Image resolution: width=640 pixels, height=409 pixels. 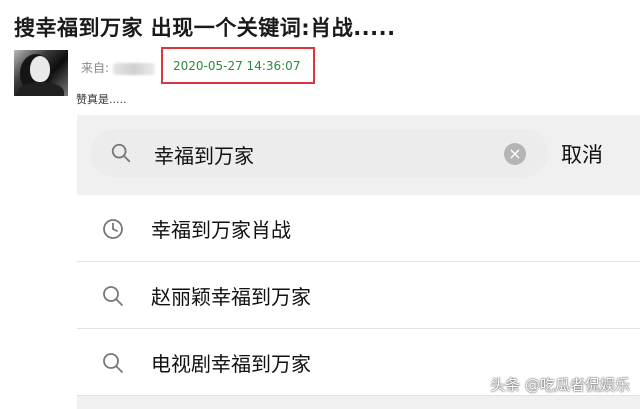 I want to click on author-line: 来自:, so click(x=118, y=67).